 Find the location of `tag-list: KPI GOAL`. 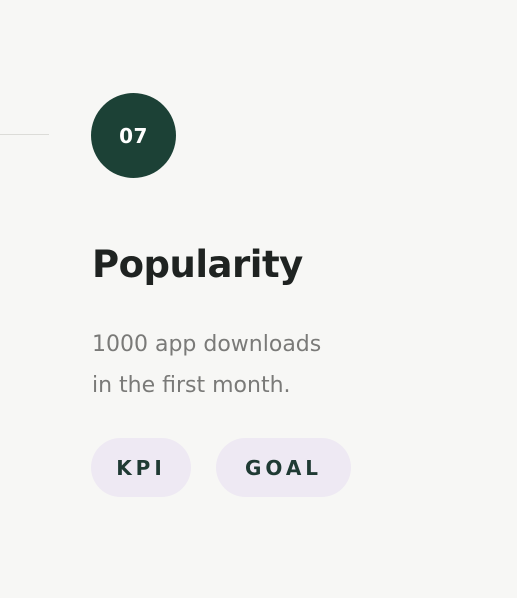

tag-list: KPI GOAL is located at coordinates (221, 467).